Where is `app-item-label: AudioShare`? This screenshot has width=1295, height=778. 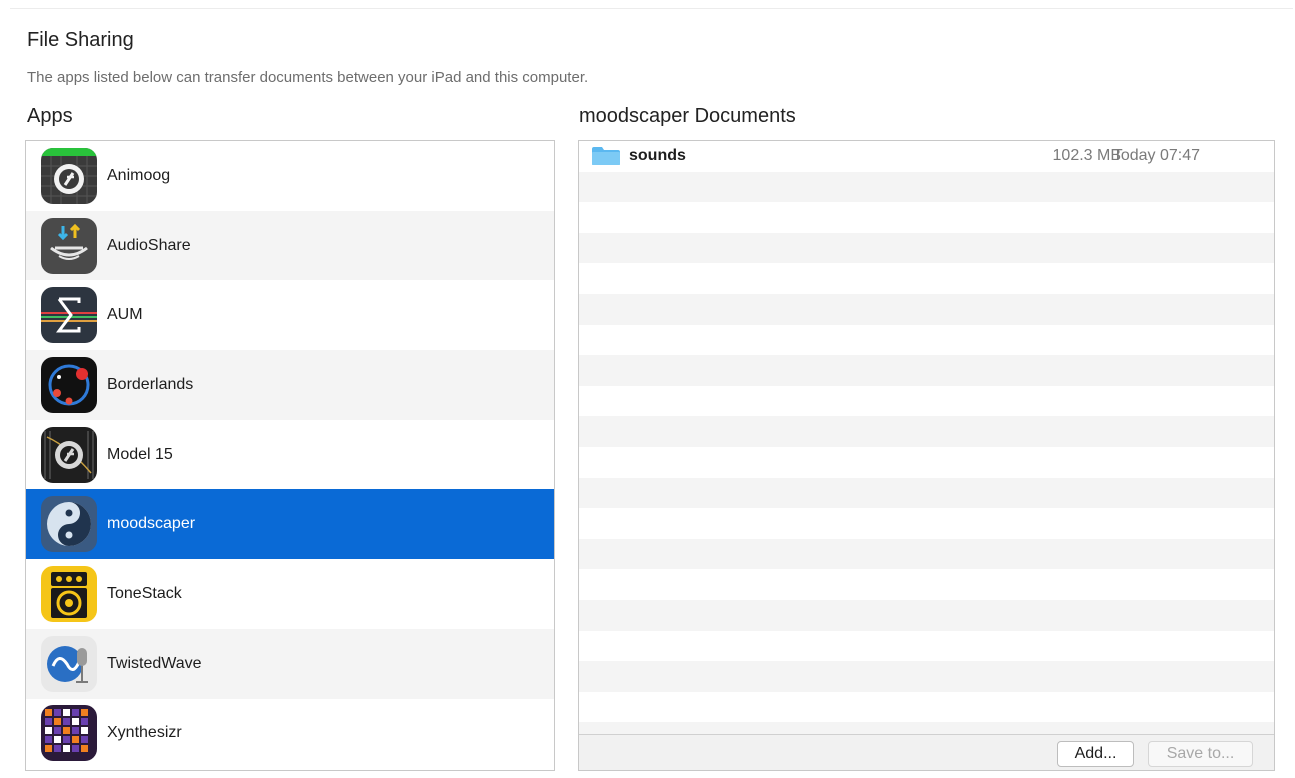
app-item-label: AudioShare is located at coordinates (149, 245).